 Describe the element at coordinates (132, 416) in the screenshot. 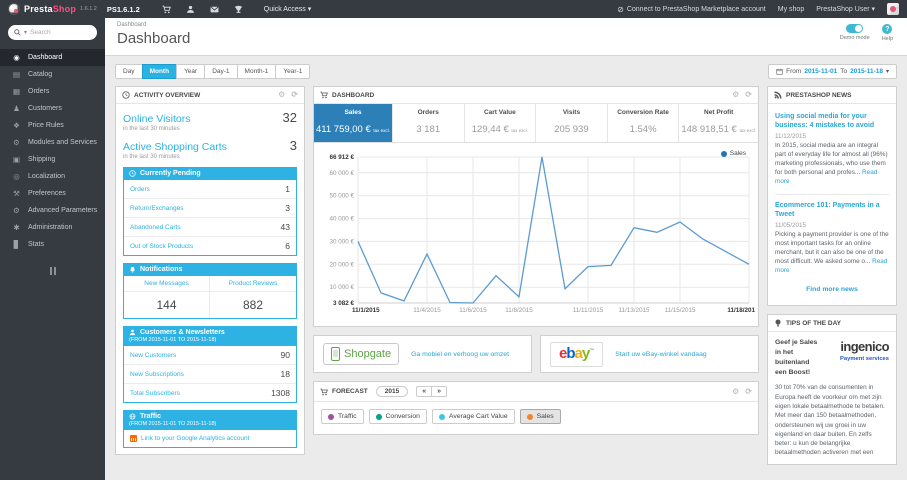

I see `globe-icon` at that location.